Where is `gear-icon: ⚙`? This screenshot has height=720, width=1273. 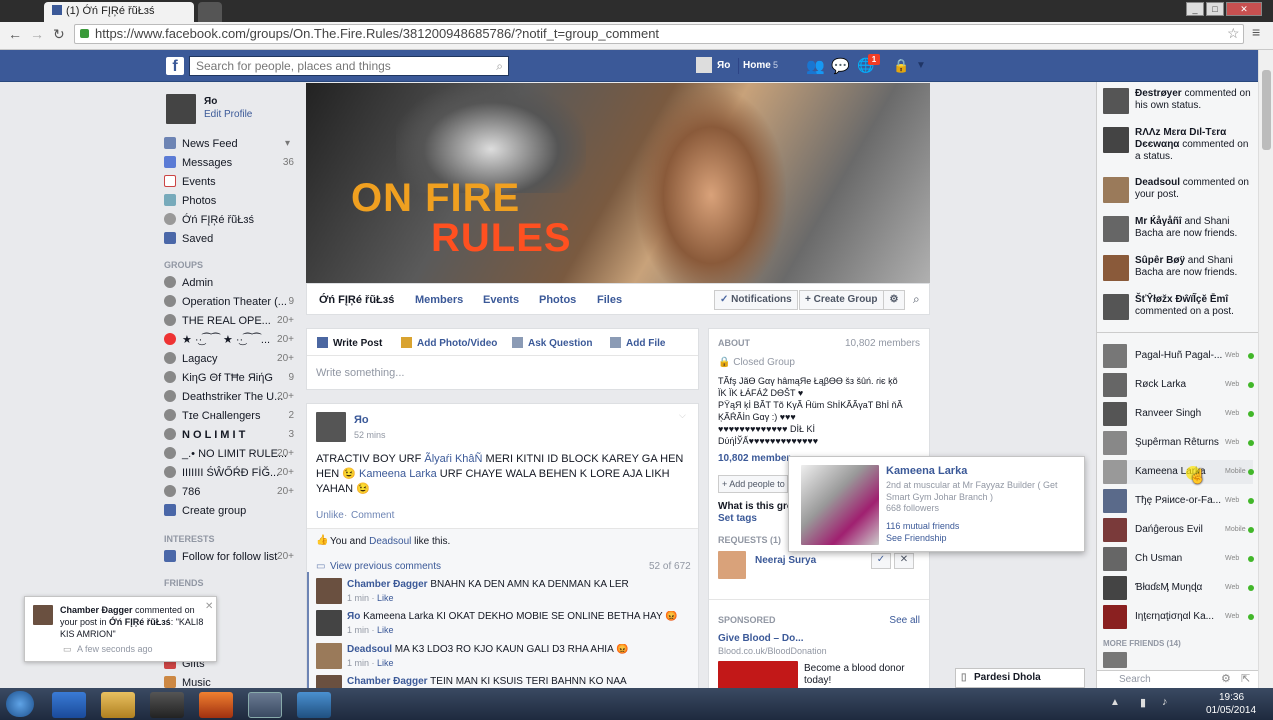
gear-icon: ⚙ is located at coordinates (894, 300).